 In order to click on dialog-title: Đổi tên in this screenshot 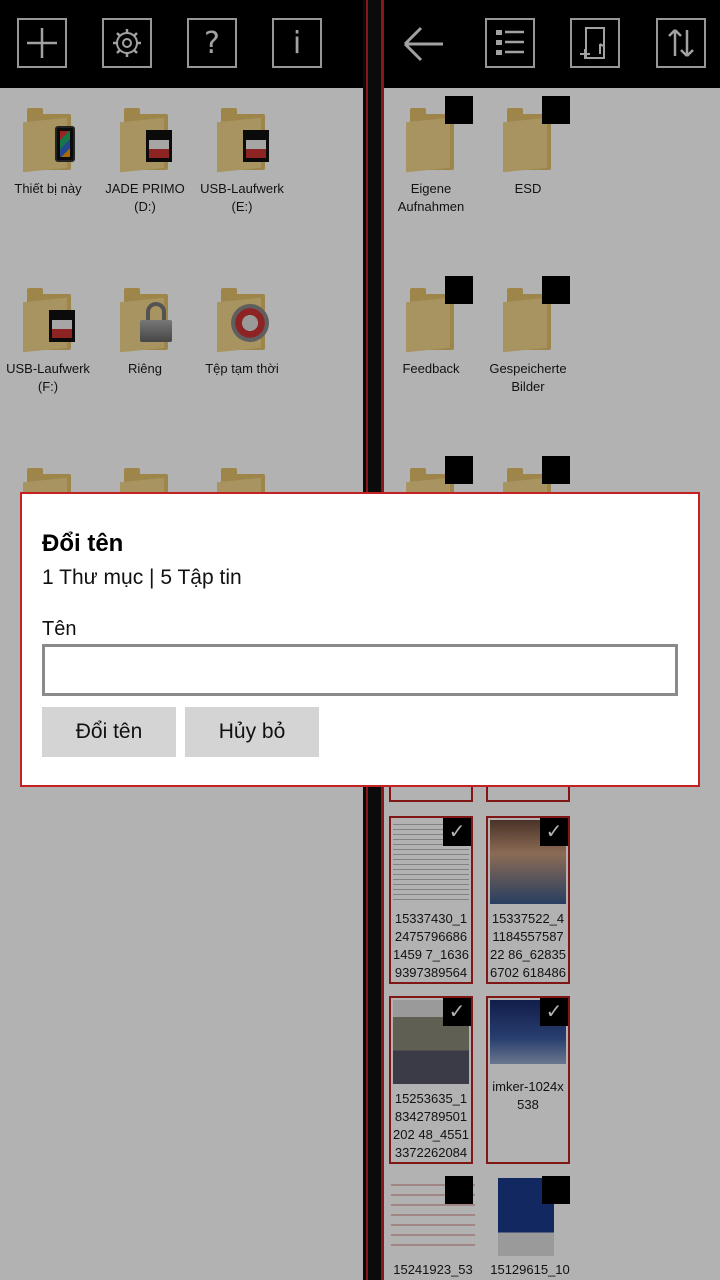, I will do `click(83, 543)`.